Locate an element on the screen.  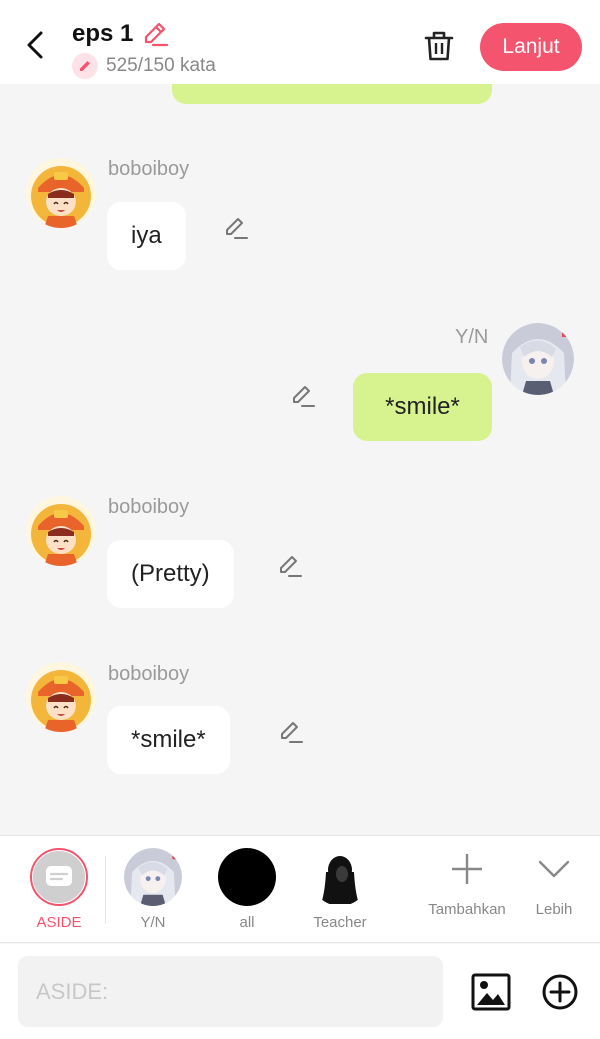
delete-button is located at coordinates (439, 46).